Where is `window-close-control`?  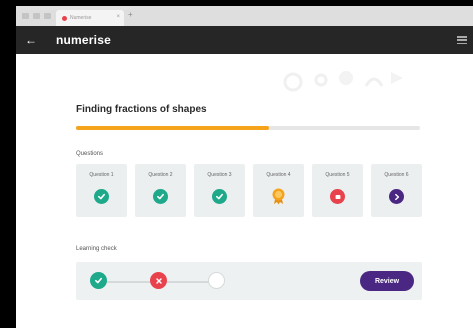 window-close-control is located at coordinates (25, 16).